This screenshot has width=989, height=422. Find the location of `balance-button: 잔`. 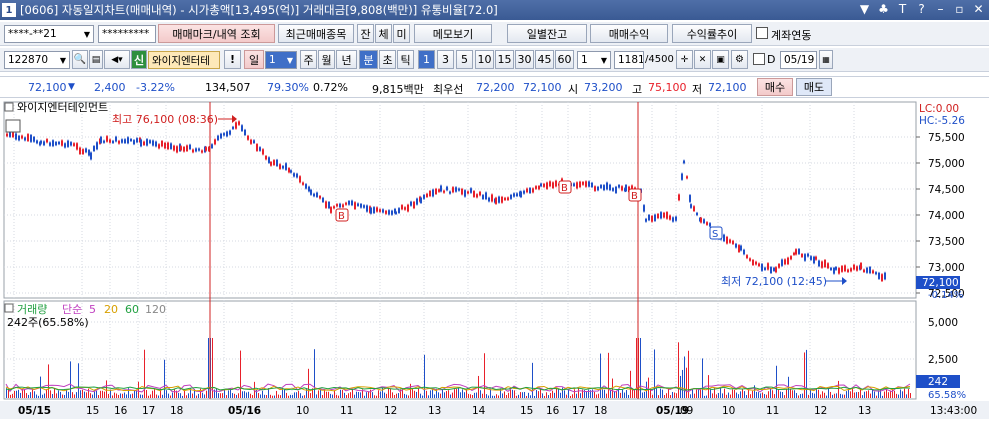

balance-button: 잔 is located at coordinates (365, 33).